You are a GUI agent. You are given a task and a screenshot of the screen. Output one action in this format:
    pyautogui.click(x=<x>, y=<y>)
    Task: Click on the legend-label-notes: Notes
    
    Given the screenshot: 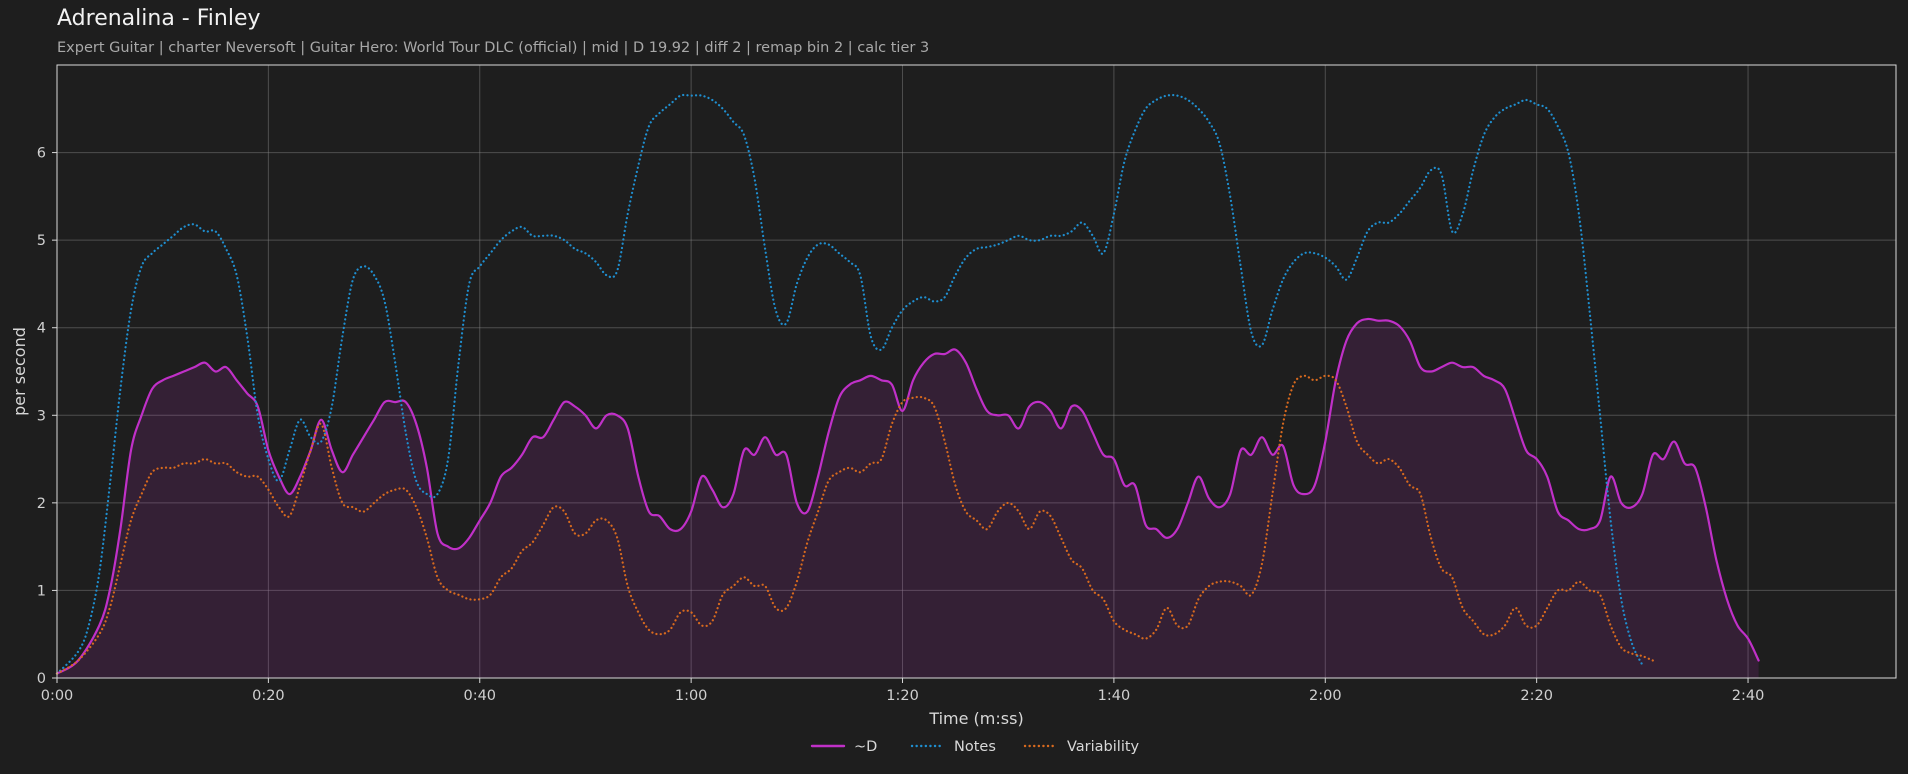 What is the action you would take?
    pyautogui.click(x=975, y=747)
    